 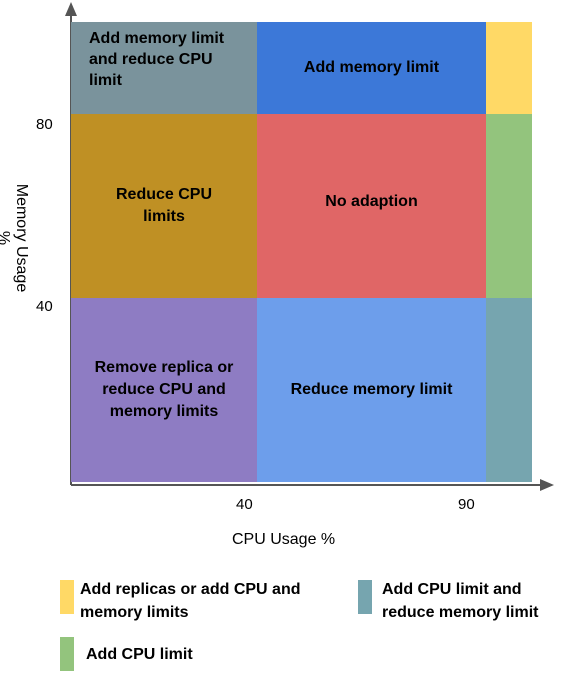 I want to click on y-axis-arrow, so click(x=71, y=9).